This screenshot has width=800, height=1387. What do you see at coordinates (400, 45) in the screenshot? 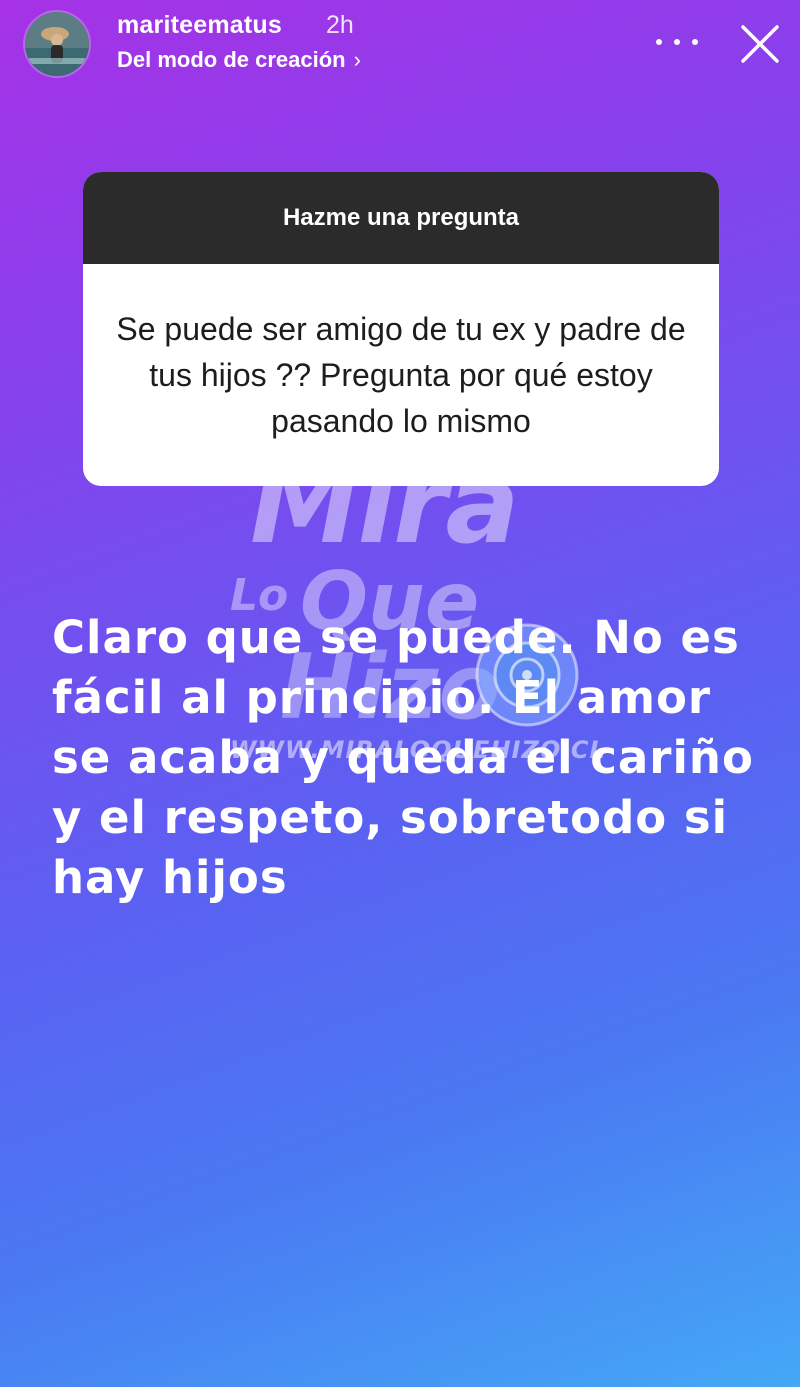
I see `story-header: mariteematus 2h Del modo de creación ›` at bounding box center [400, 45].